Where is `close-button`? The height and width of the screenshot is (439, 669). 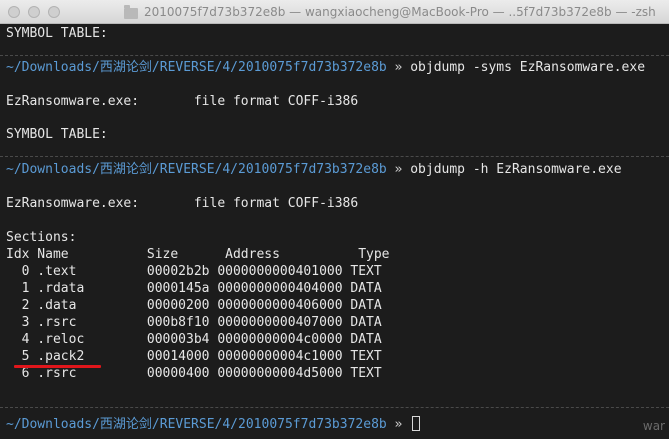 close-button is located at coordinates (14, 12).